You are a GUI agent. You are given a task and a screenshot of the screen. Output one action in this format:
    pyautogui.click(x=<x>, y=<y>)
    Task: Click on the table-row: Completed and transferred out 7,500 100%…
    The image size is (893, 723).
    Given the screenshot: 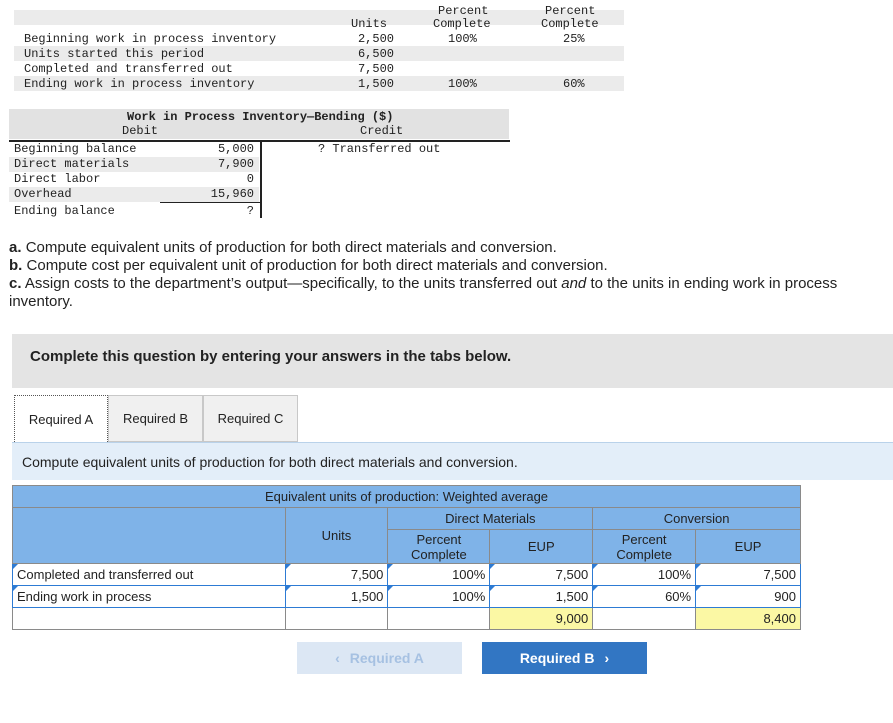 What is the action you would take?
    pyautogui.click(x=406, y=574)
    